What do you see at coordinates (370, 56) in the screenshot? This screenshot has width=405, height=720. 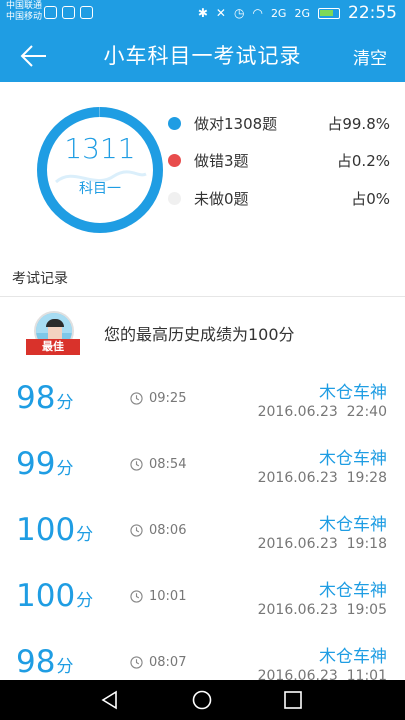 I see `clear-button: 清空` at bounding box center [370, 56].